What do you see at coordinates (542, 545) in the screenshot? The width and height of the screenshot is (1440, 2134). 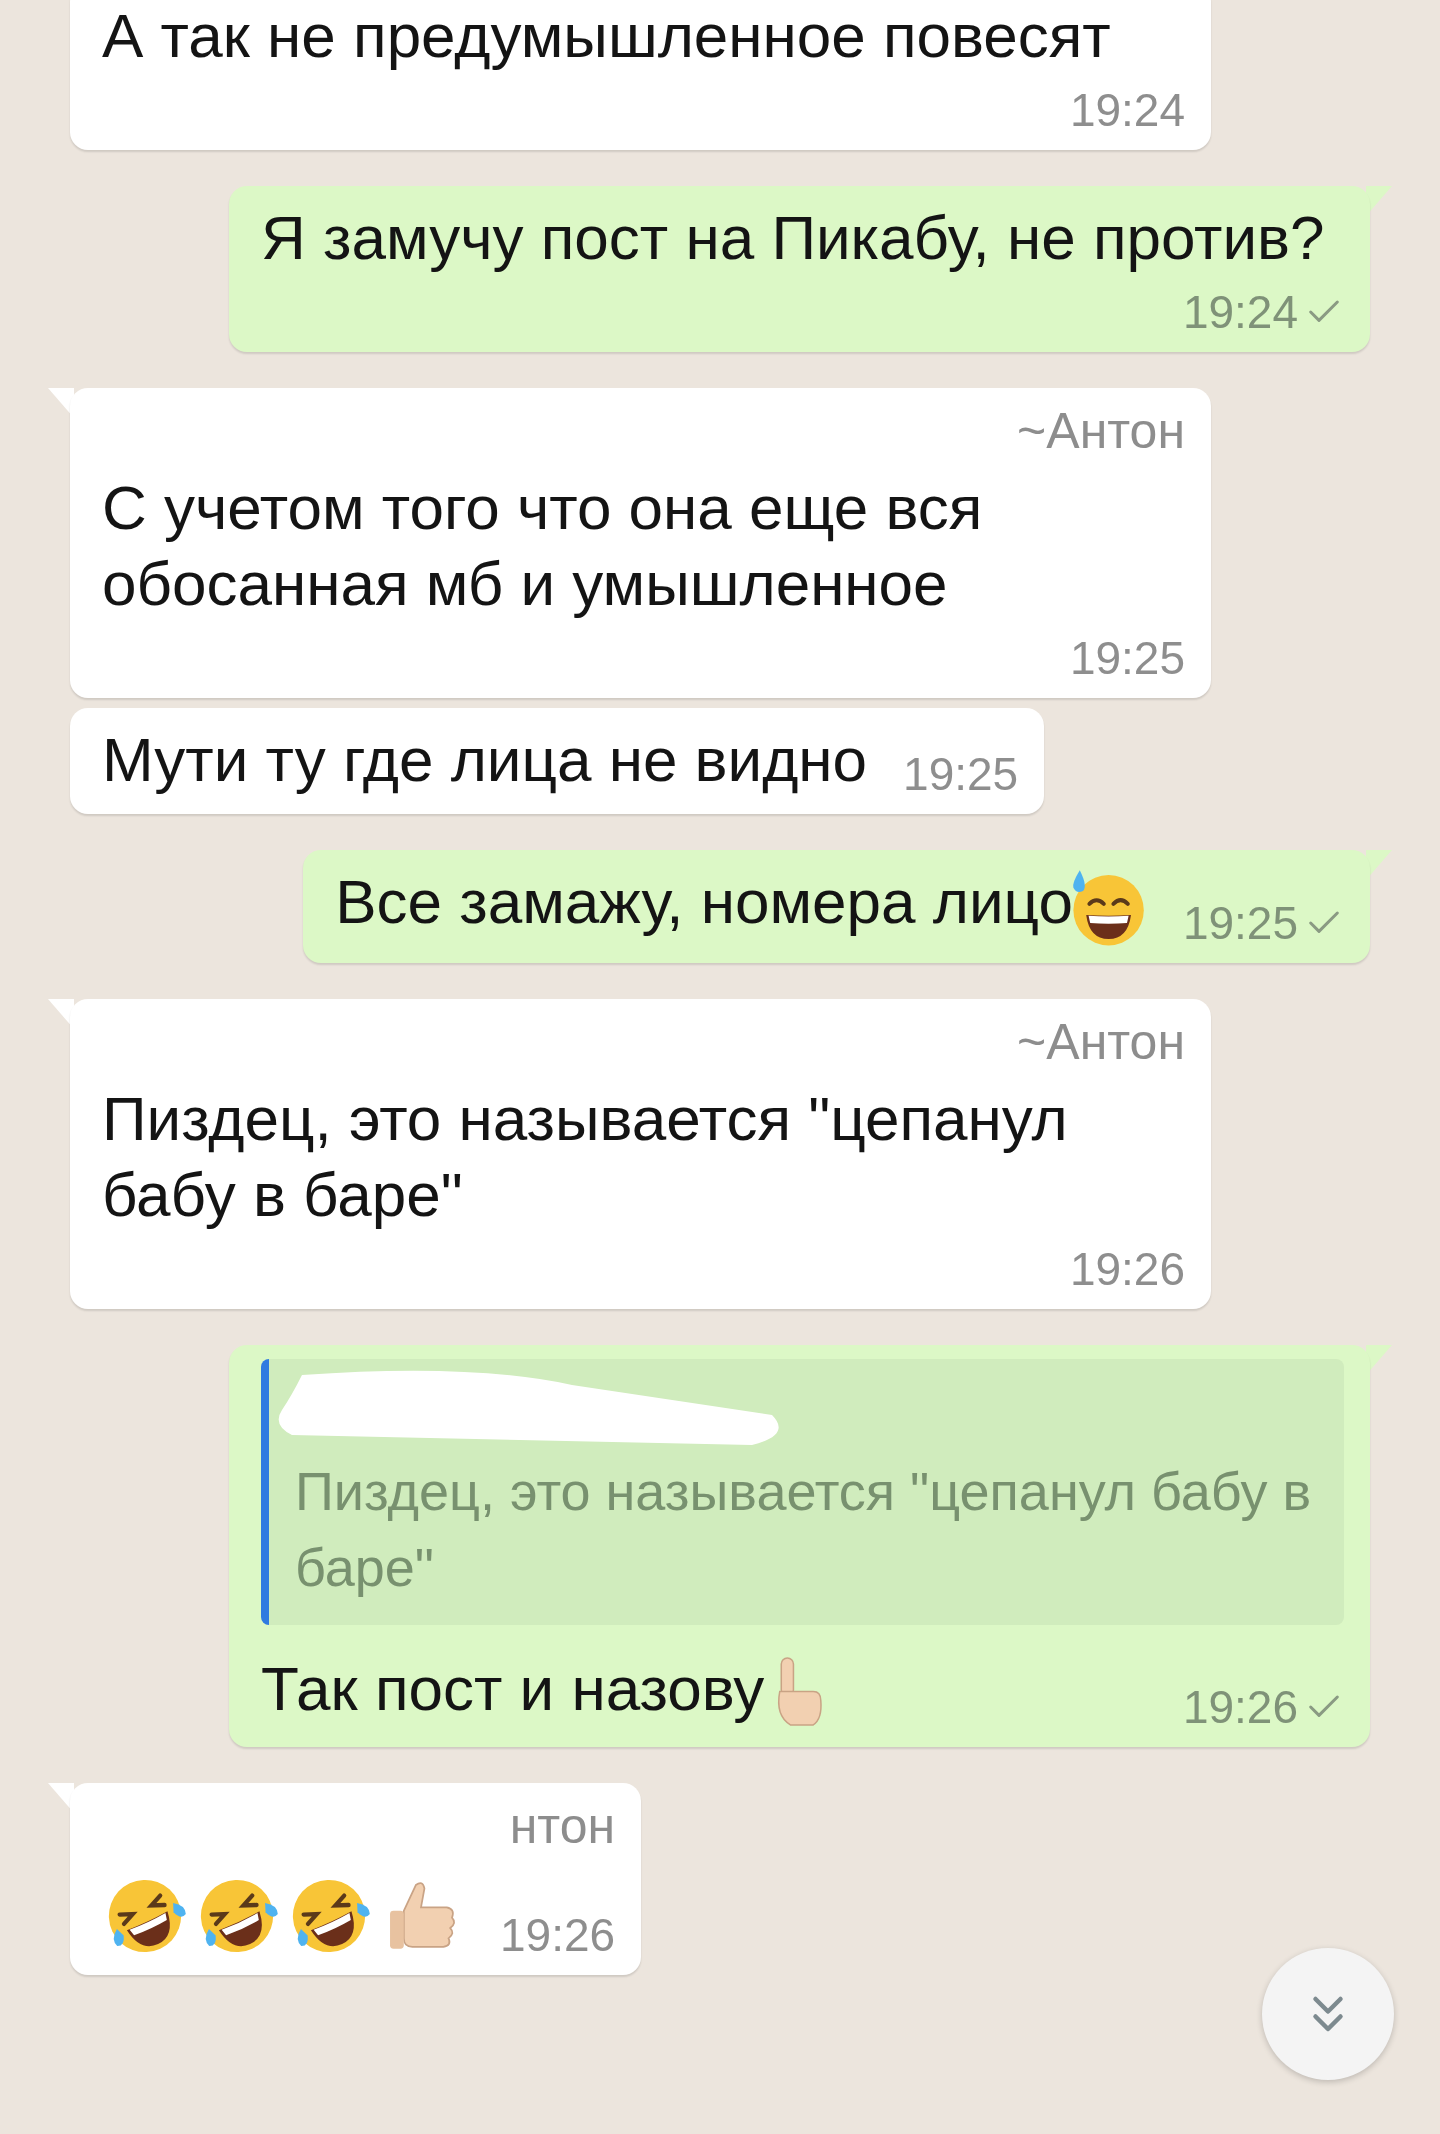 I see `message-text: С учетом того что она еще вся обосанная мб и умышленное` at bounding box center [542, 545].